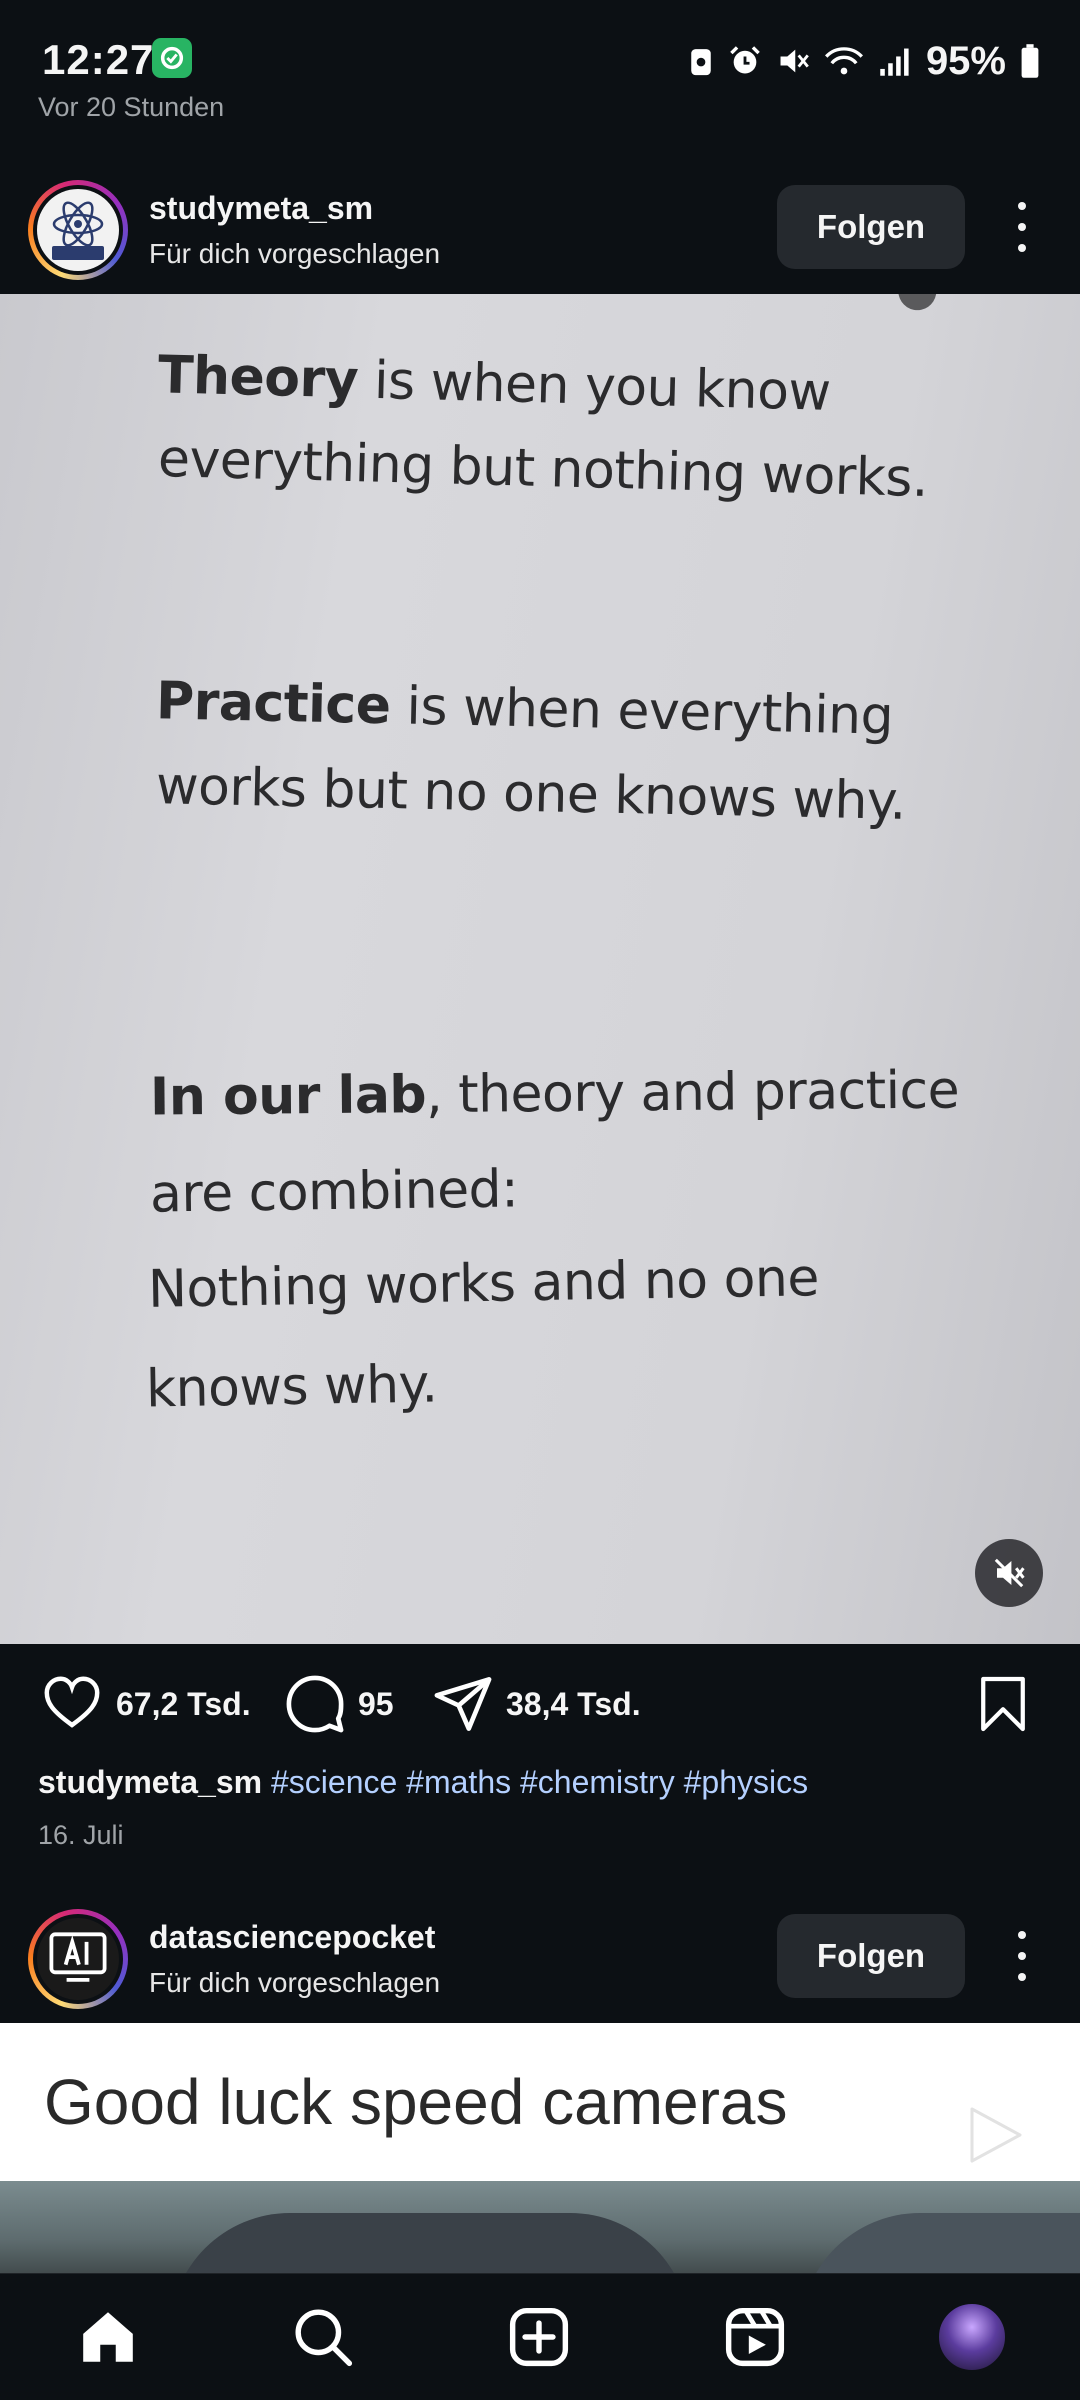 Image resolution: width=1080 pixels, height=2400 pixels. What do you see at coordinates (996, 2135) in the screenshot?
I see `play-icon` at bounding box center [996, 2135].